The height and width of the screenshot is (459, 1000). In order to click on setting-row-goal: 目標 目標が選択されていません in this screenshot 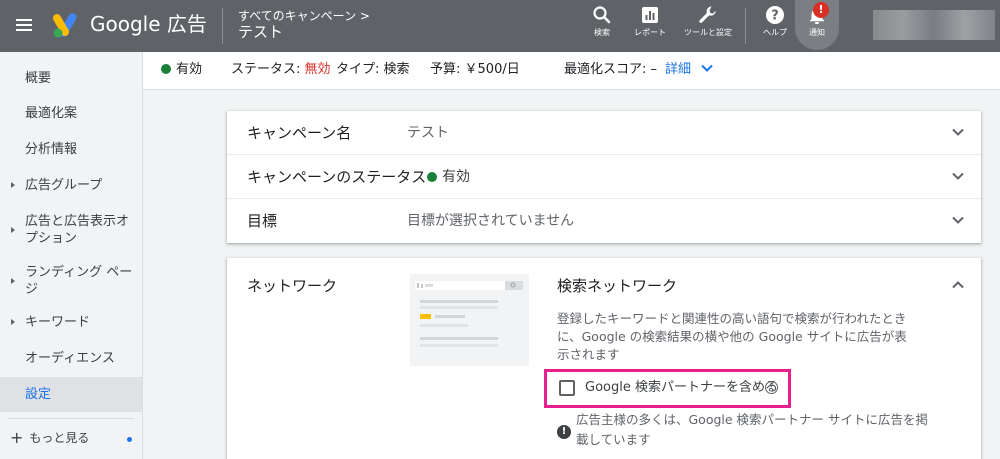, I will do `click(604, 221)`.